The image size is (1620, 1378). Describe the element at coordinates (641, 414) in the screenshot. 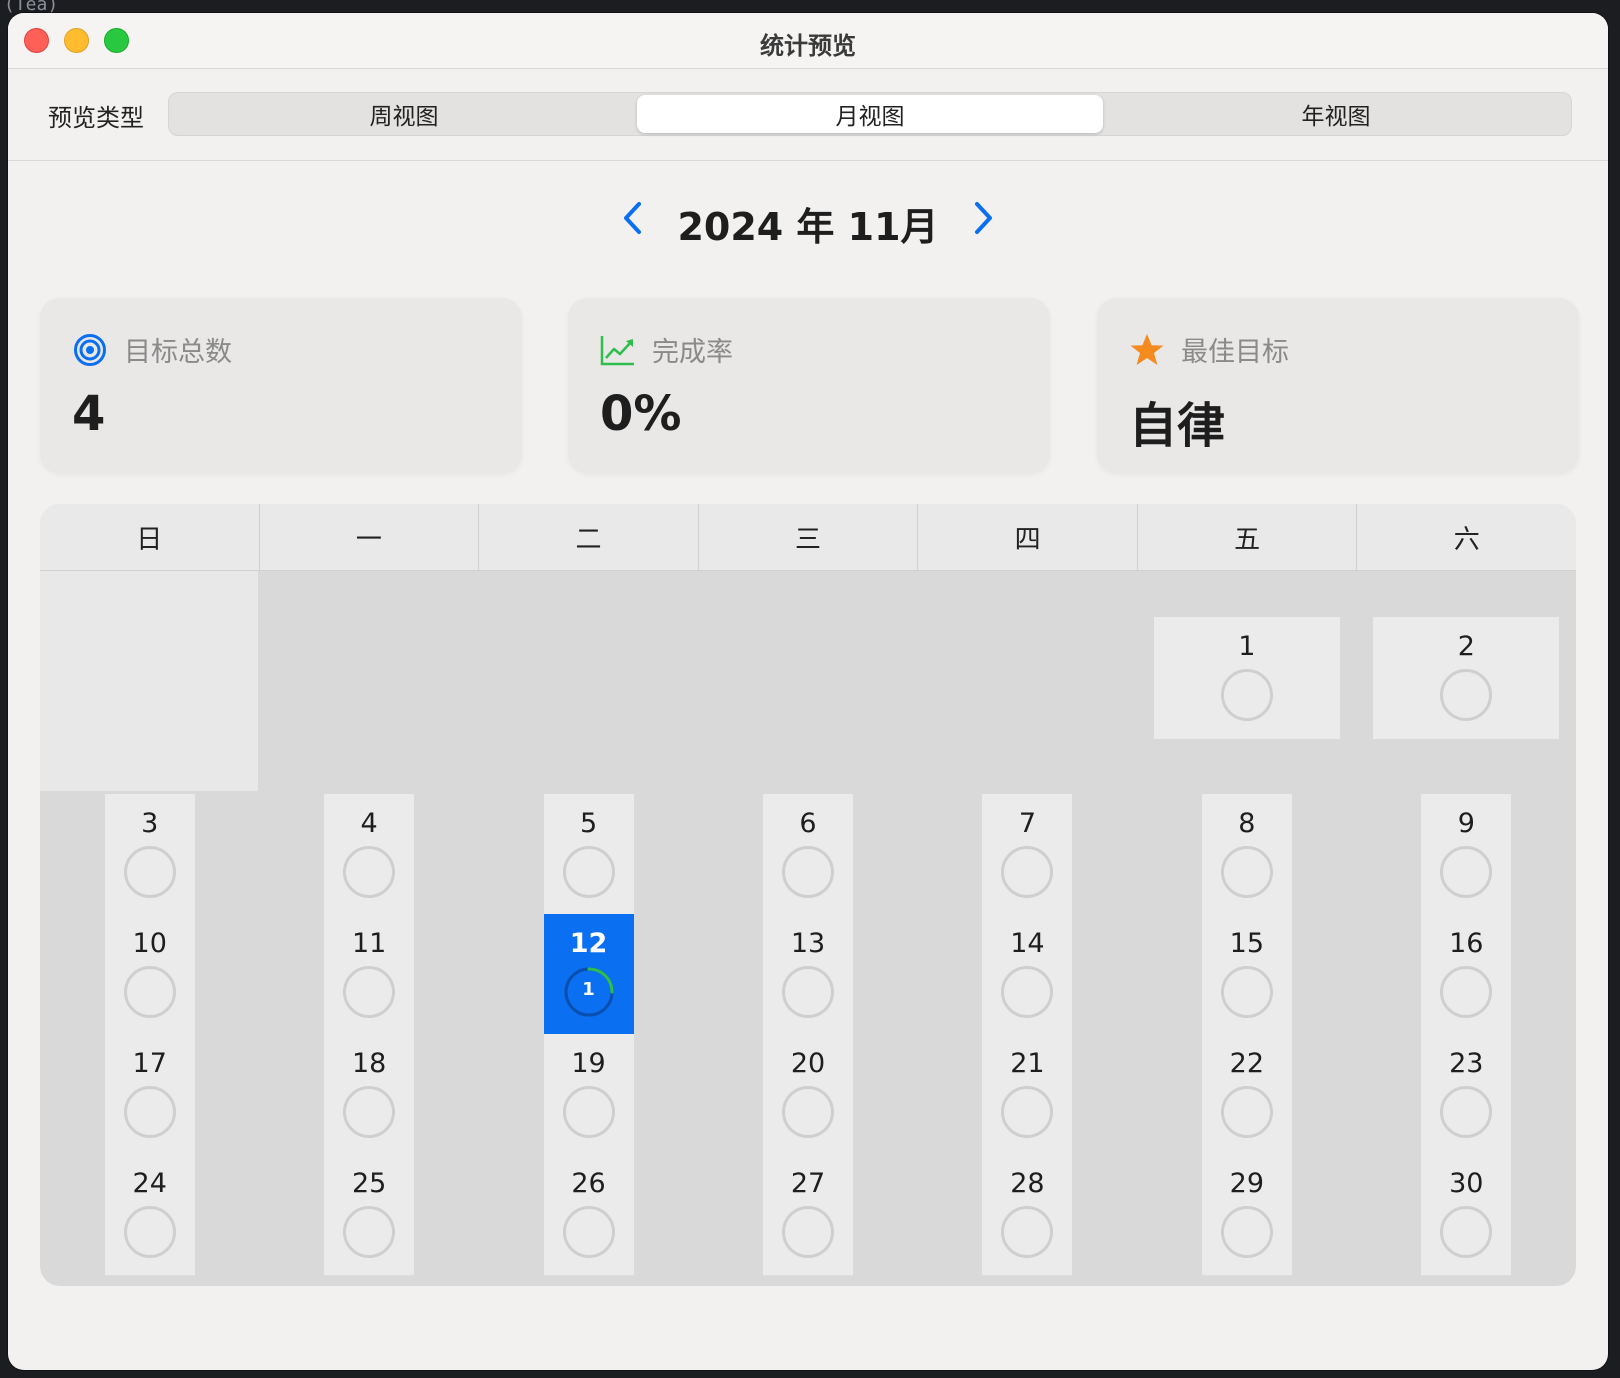

I see `completion-rate-value: 0%` at that location.